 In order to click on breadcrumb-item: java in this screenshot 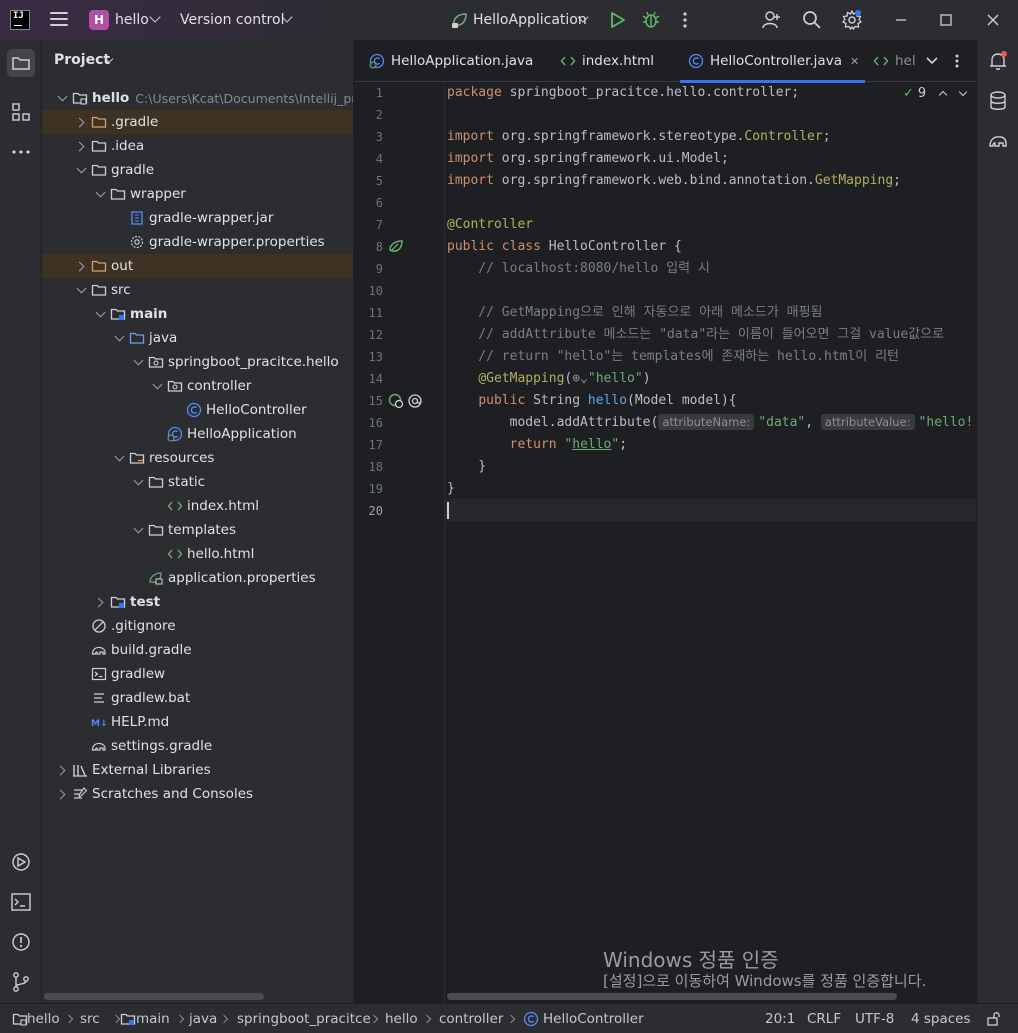, I will do `click(203, 1019)`.